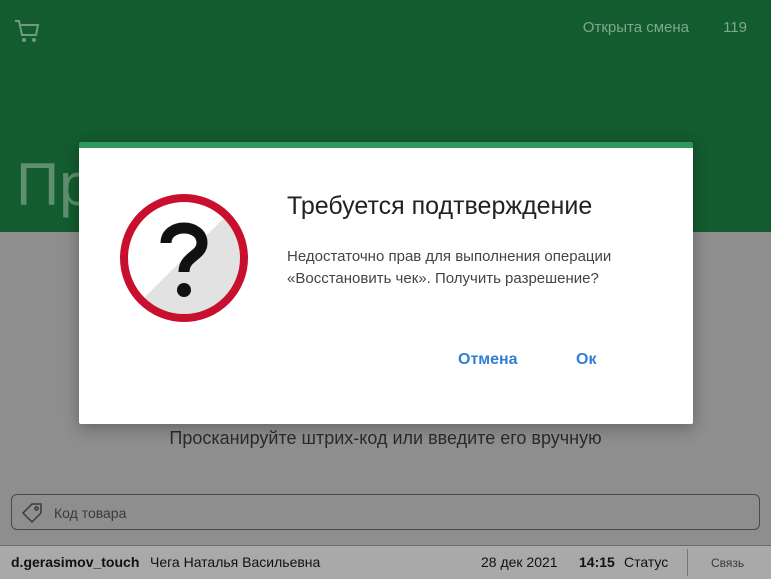 Image resolution: width=771 pixels, height=579 pixels. What do you see at coordinates (75, 562) in the screenshot?
I see `user-login: d.gerasimov_touch` at bounding box center [75, 562].